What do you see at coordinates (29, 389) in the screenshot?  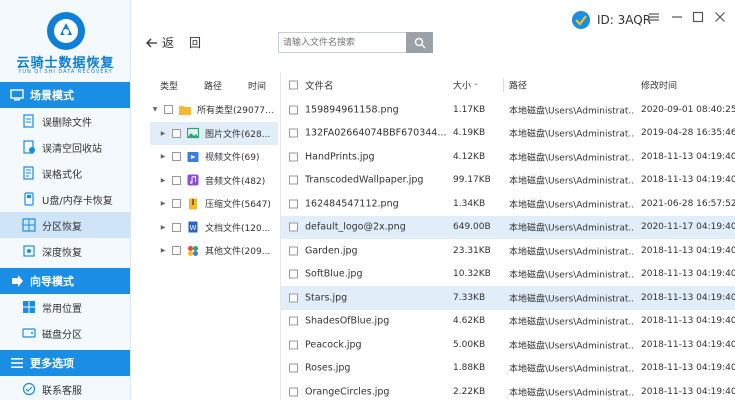 I see `support-icon` at bounding box center [29, 389].